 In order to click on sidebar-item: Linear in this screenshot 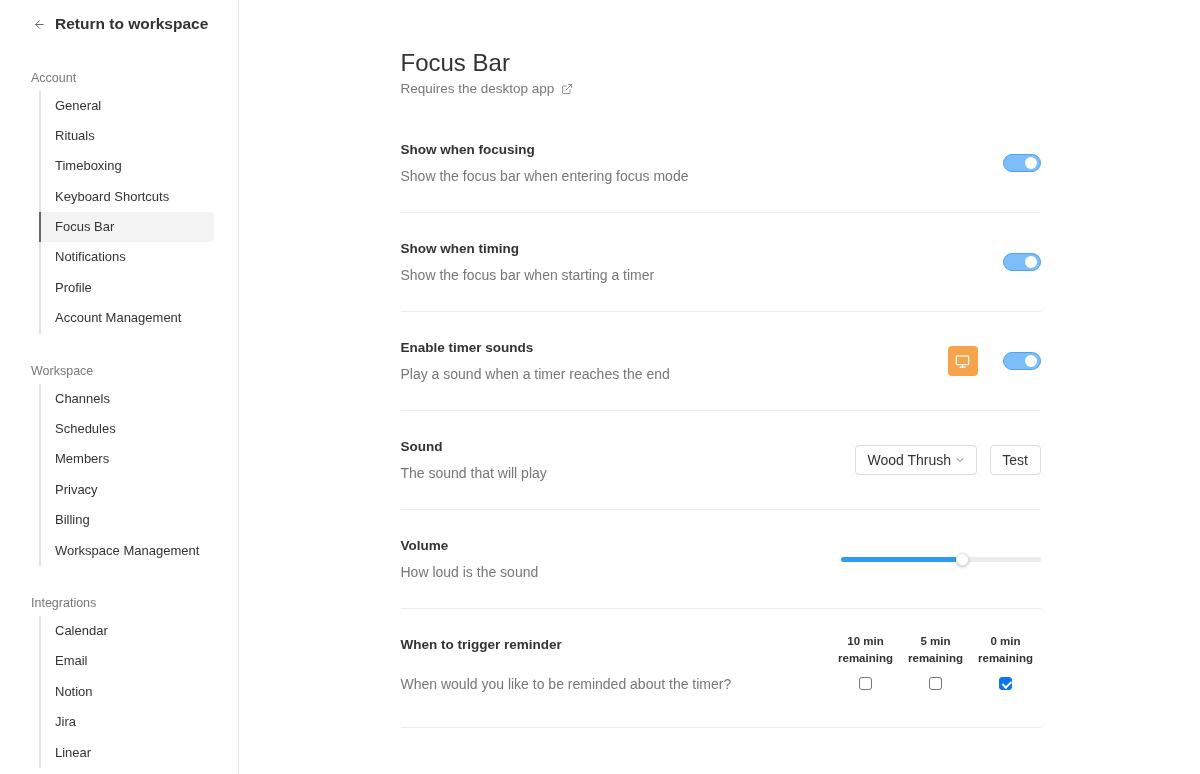, I will do `click(126, 752)`.